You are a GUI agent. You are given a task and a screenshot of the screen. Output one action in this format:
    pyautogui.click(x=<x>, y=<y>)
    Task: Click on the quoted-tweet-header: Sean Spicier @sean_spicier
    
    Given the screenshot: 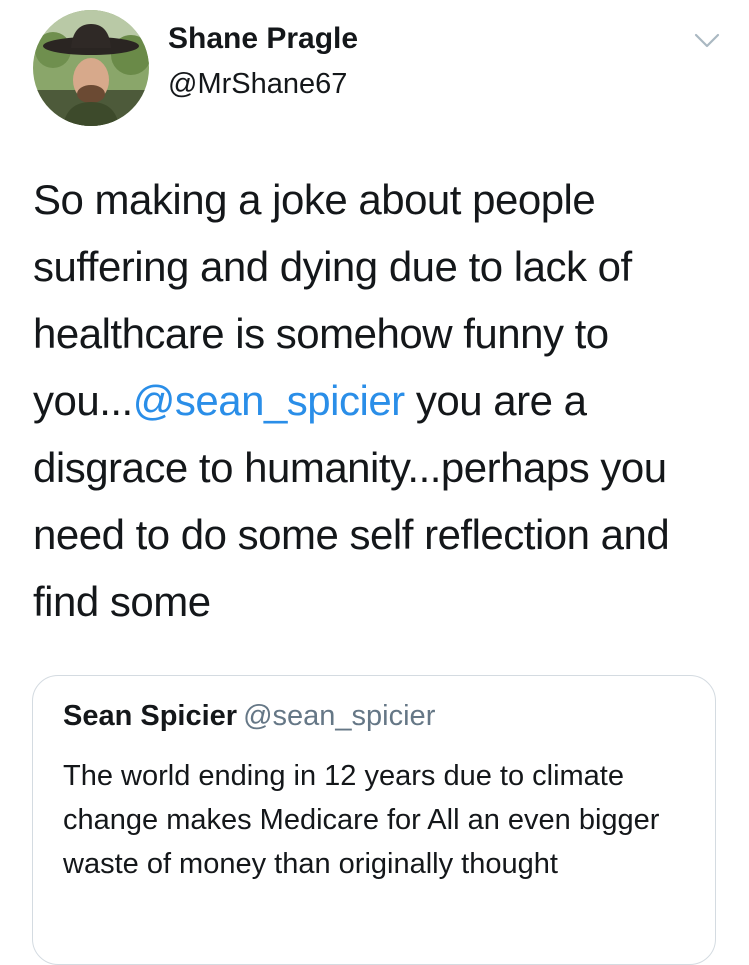 What is the action you would take?
    pyautogui.click(x=249, y=716)
    